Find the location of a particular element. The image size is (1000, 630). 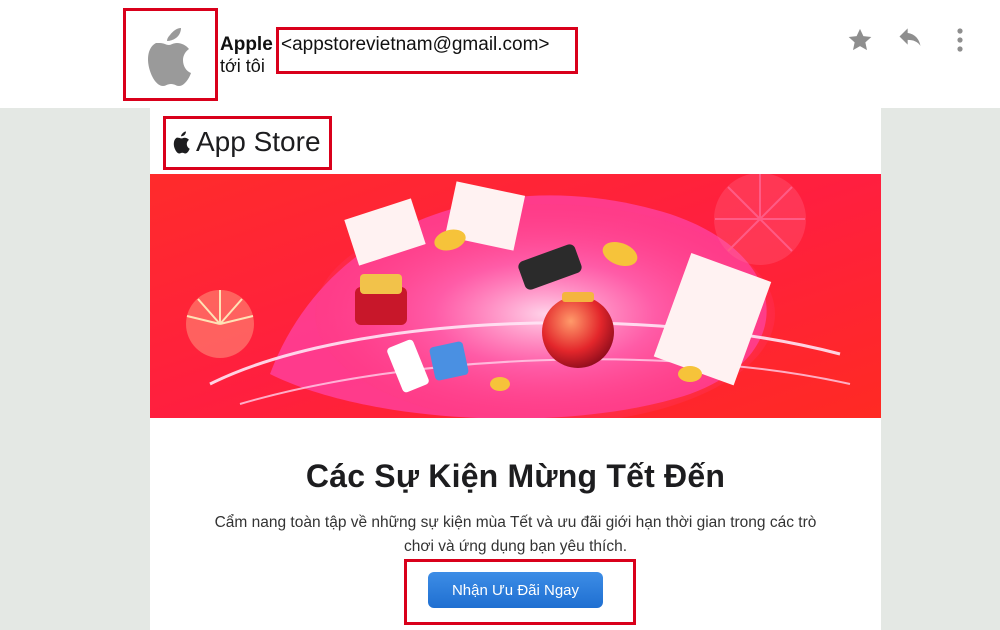

reply-icon is located at coordinates (910, 37).